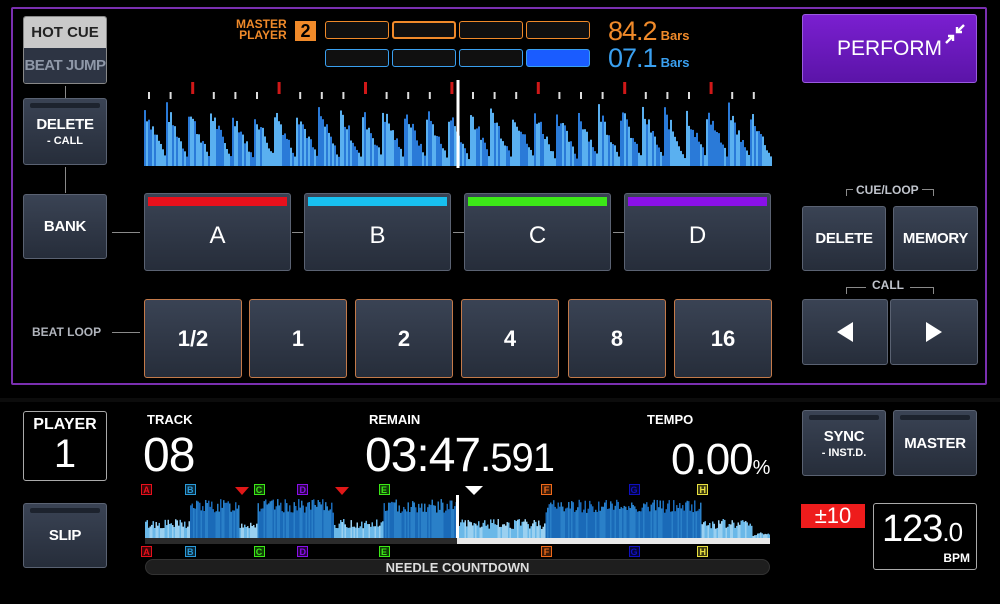  What do you see at coordinates (844, 443) in the screenshot?
I see `sync-button: SYNC - INST.D.` at bounding box center [844, 443].